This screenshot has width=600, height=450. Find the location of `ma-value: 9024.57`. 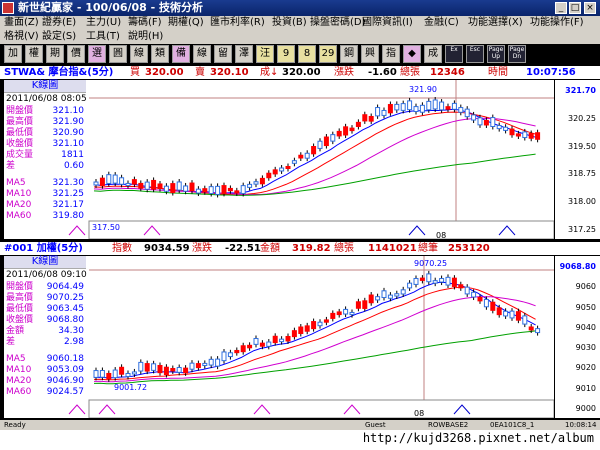

ma-value: 9024.57 is located at coordinates (65, 392).